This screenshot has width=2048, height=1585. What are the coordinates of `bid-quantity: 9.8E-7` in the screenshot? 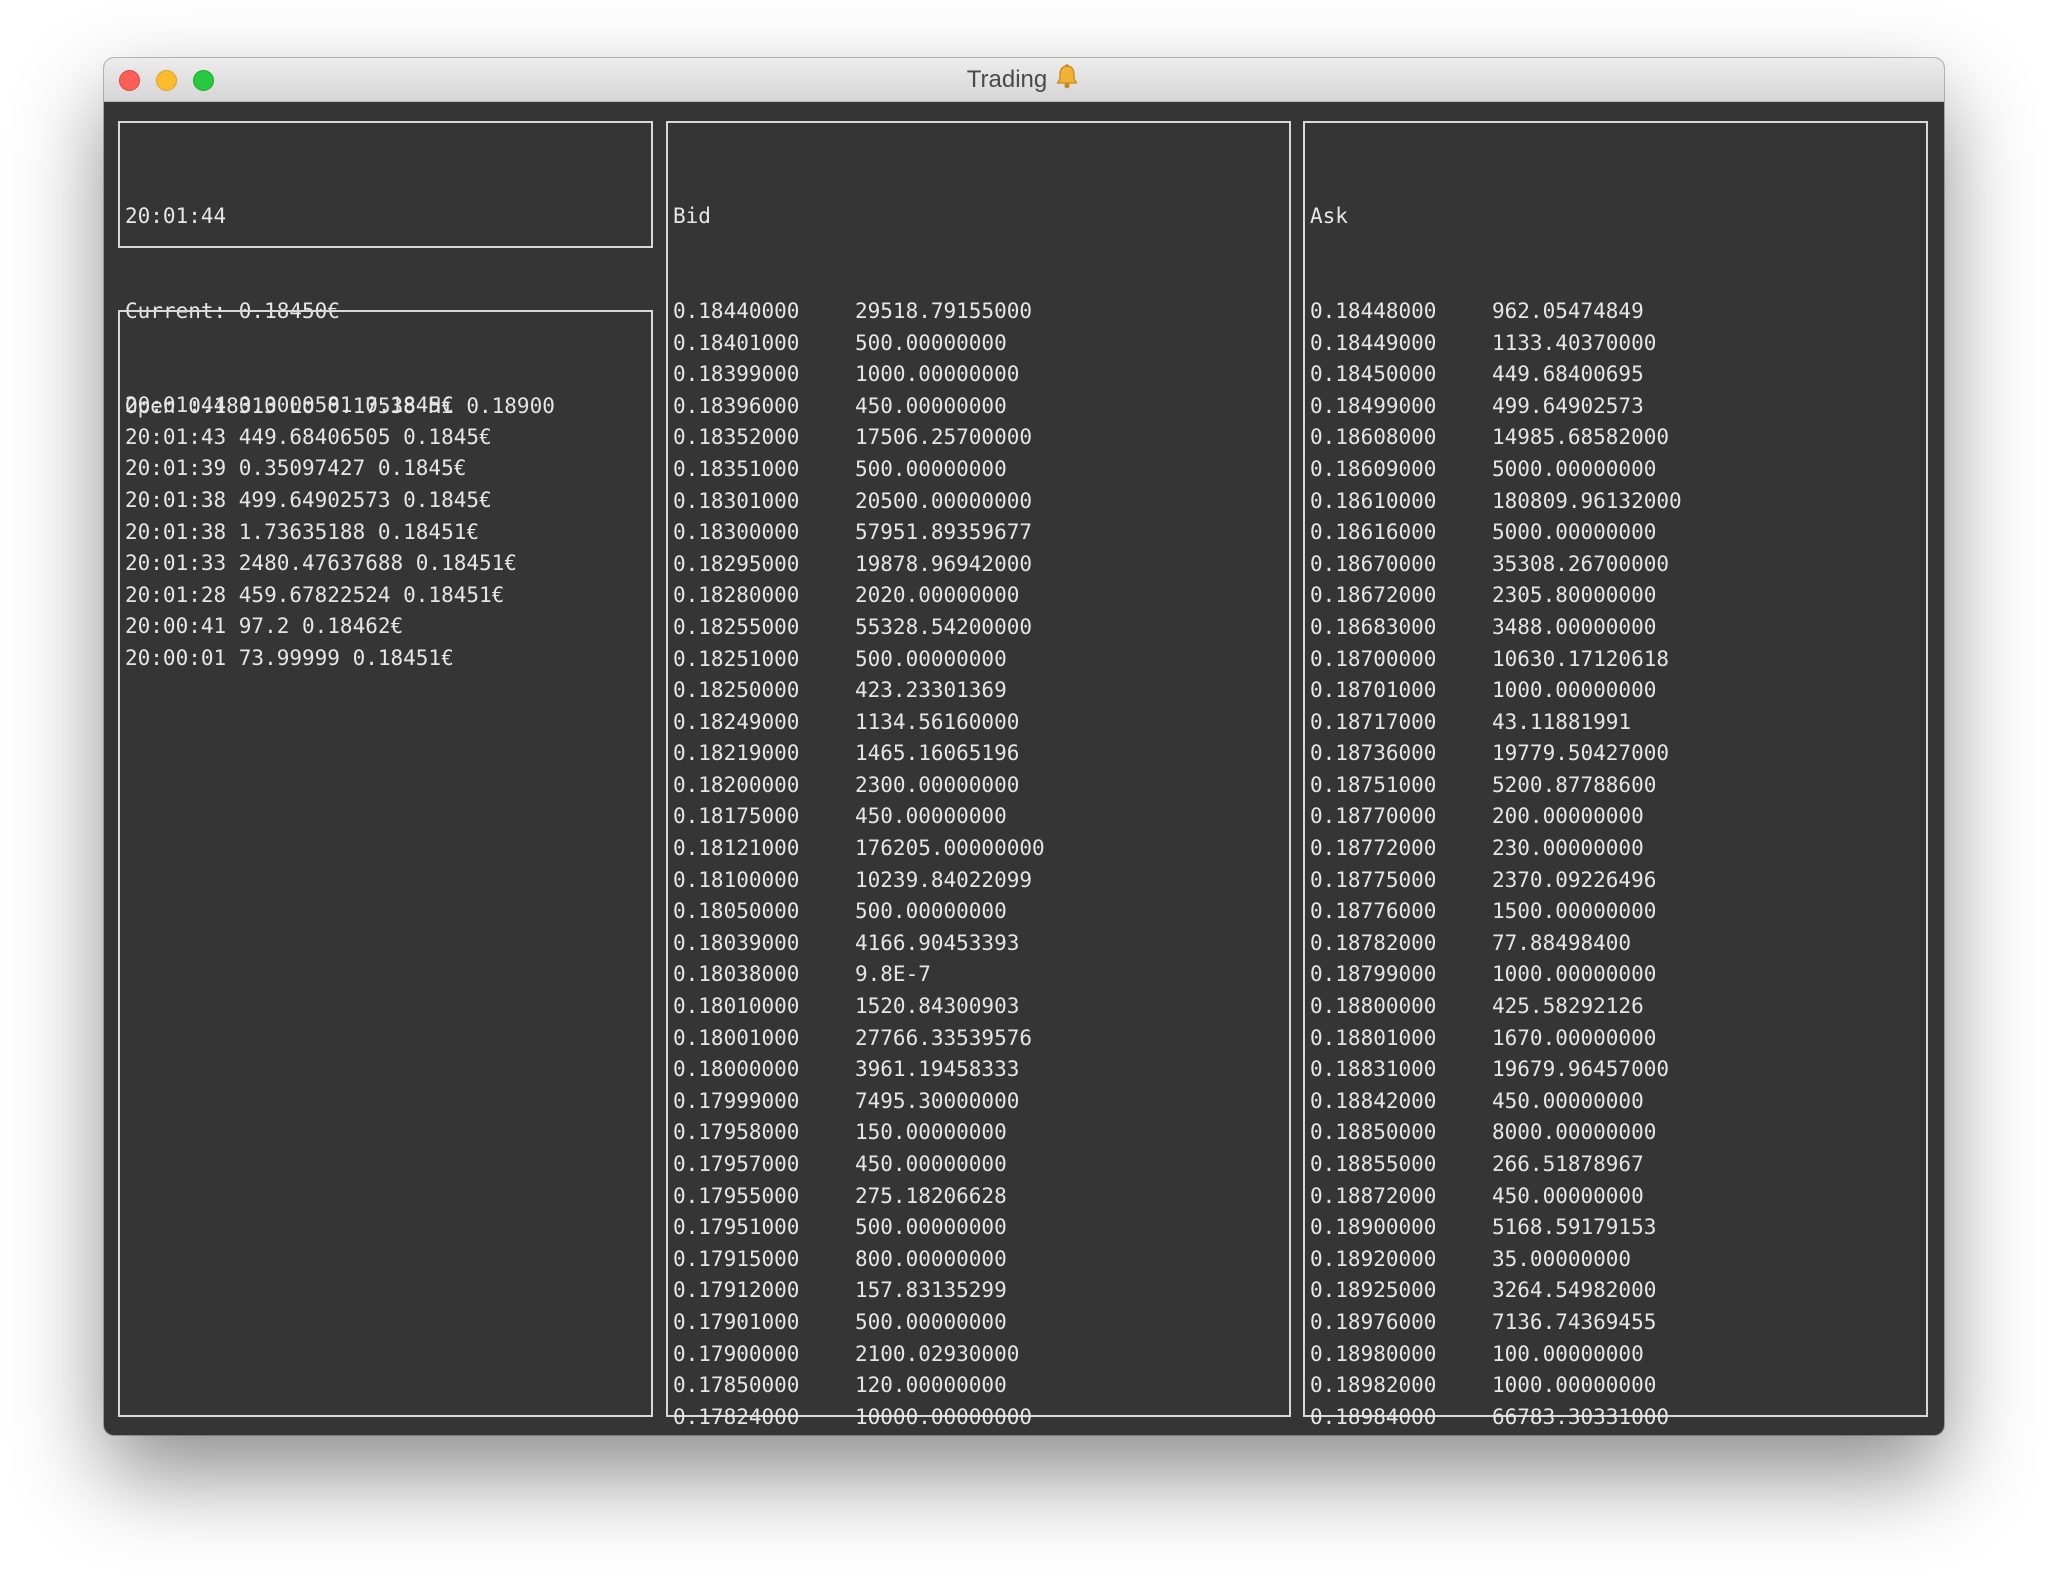 It's located at (893, 974).